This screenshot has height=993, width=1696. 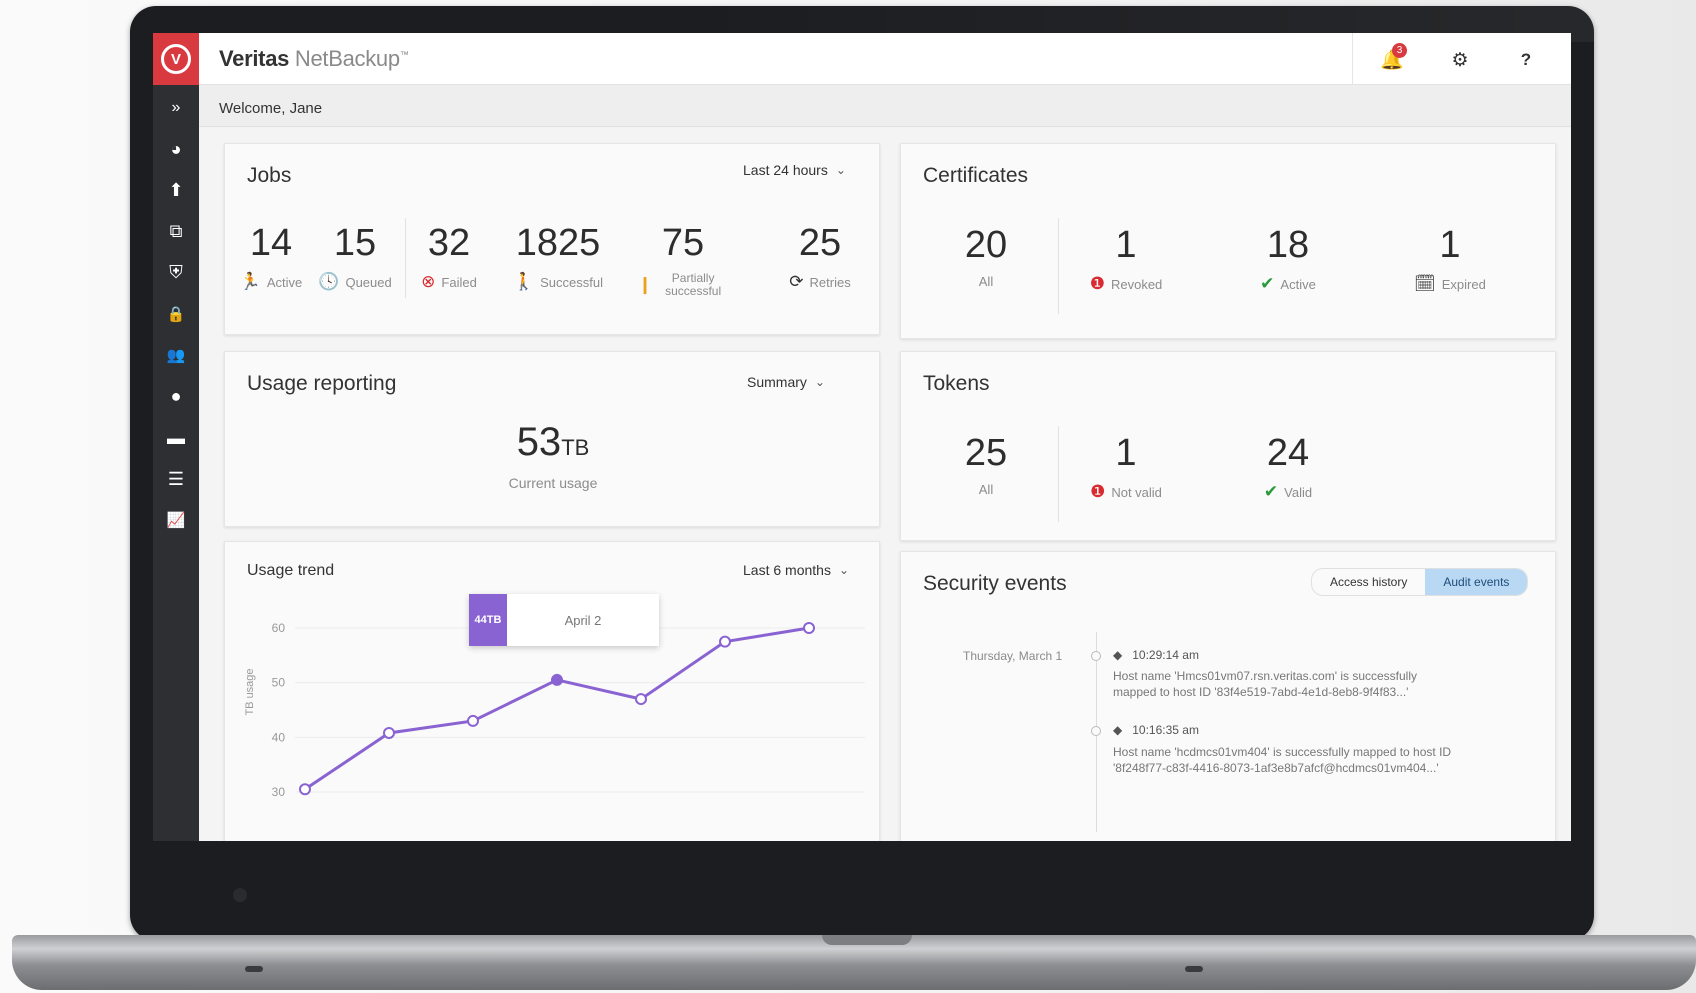 What do you see at coordinates (777, 382) in the screenshot?
I see `usage-mode-value: Summary` at bounding box center [777, 382].